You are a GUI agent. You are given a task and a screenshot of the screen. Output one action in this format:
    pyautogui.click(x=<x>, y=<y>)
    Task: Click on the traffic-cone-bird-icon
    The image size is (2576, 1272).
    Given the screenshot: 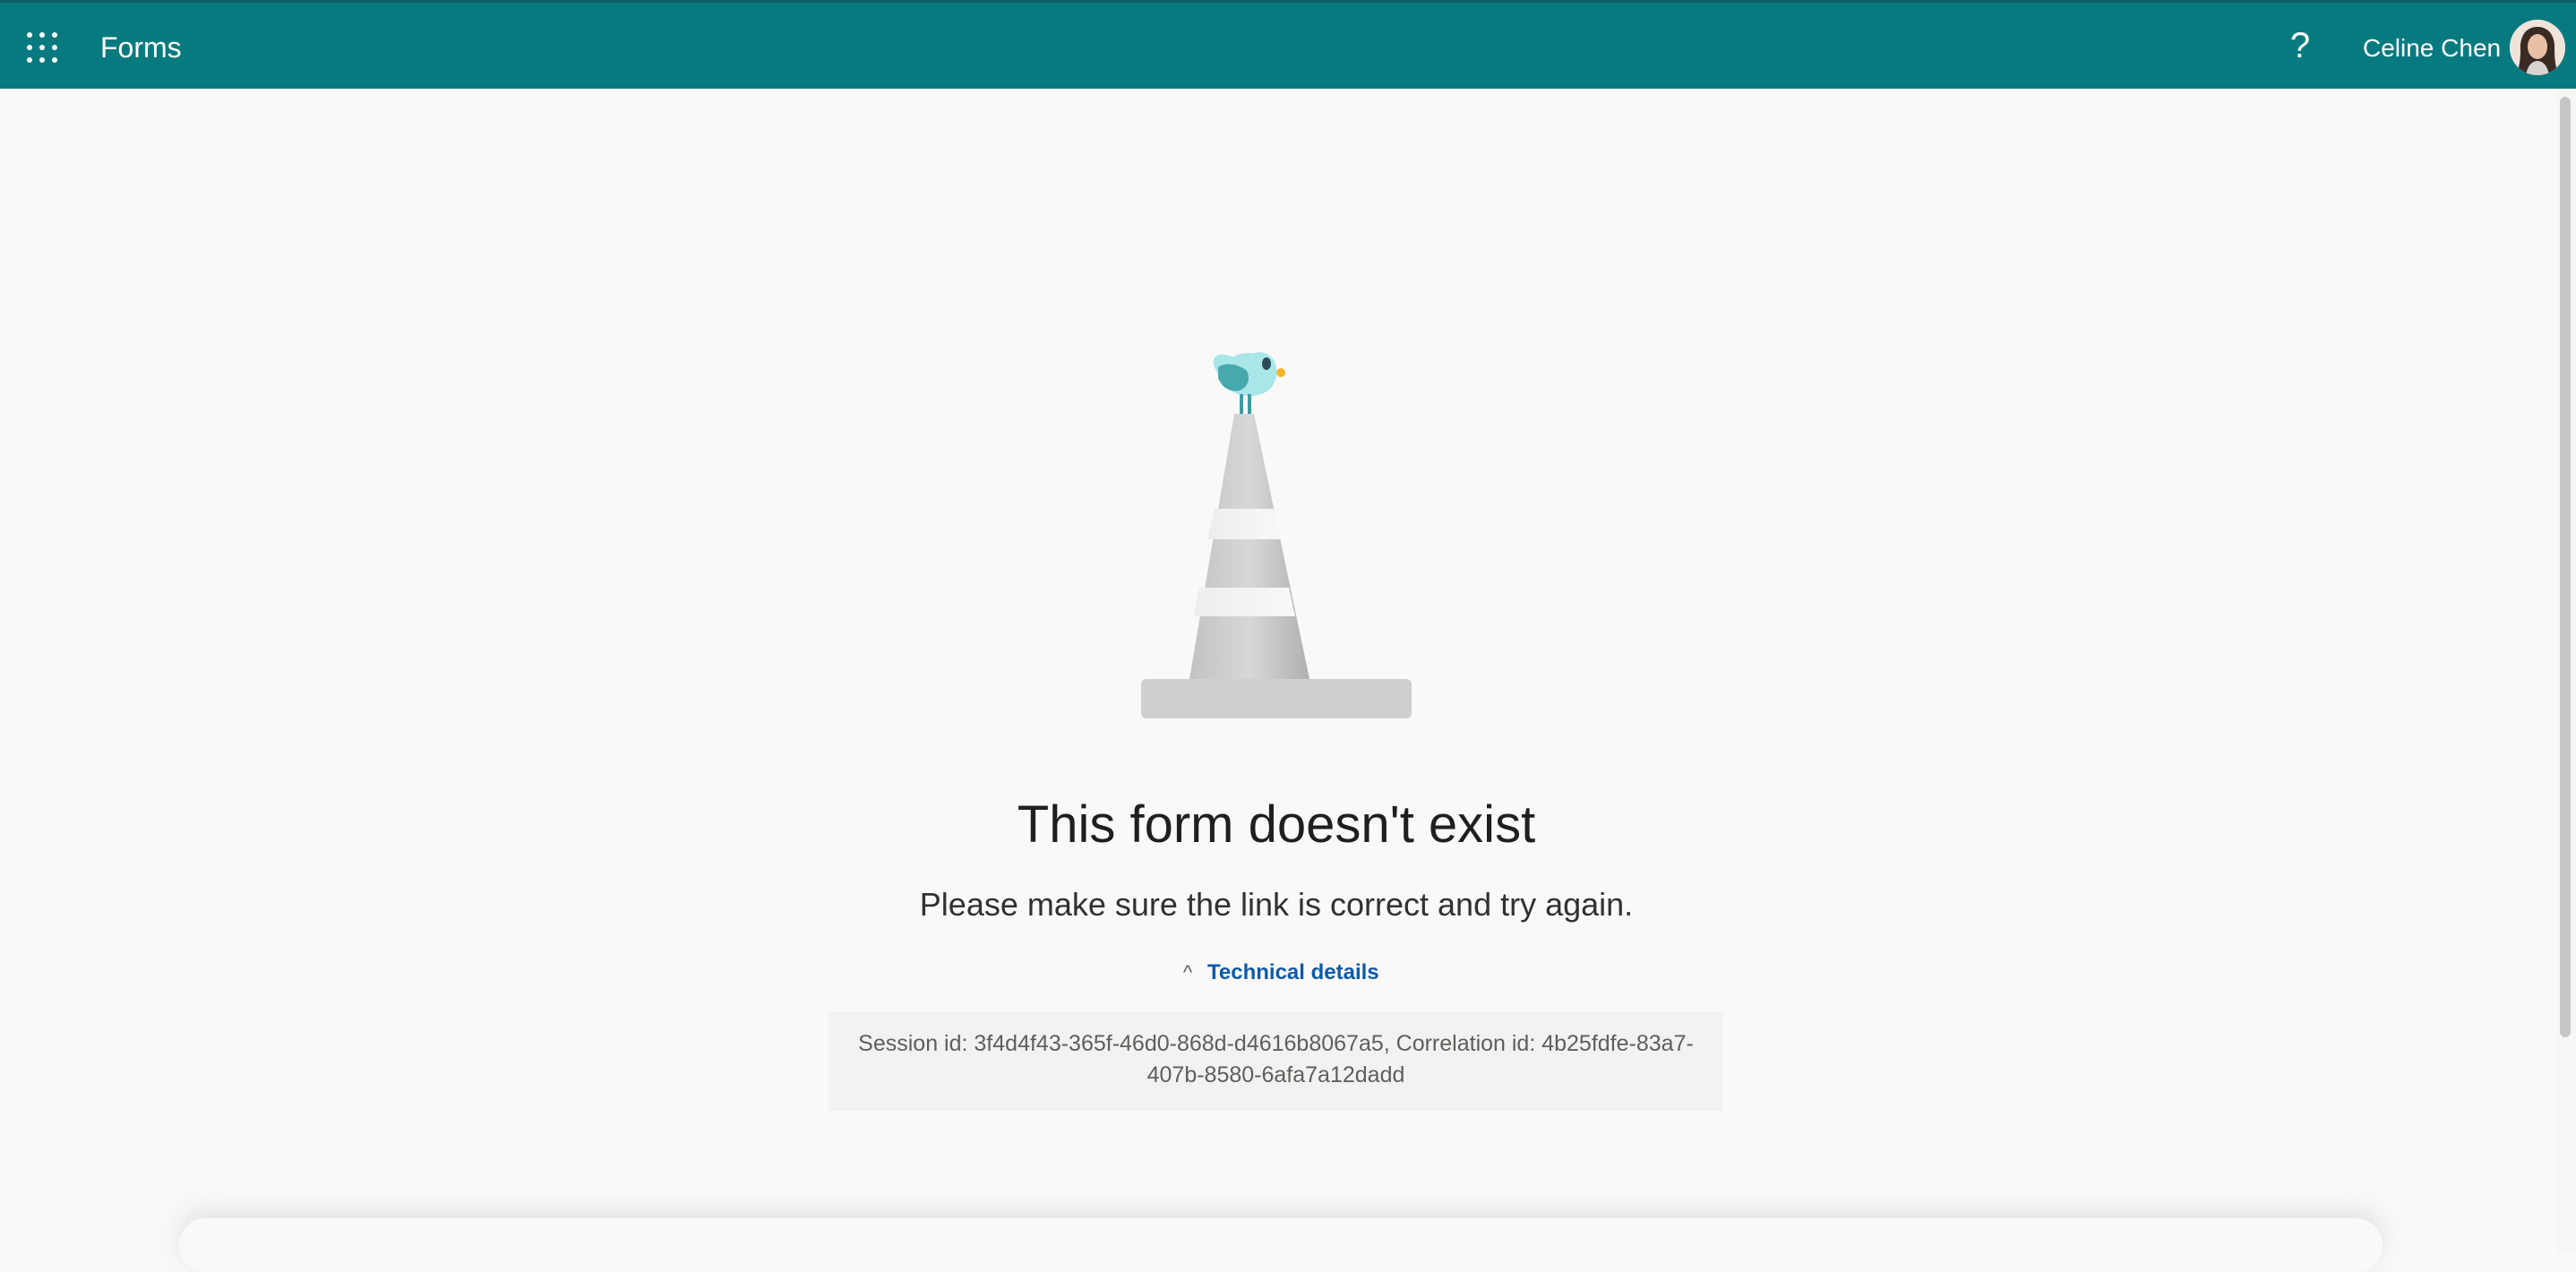 What is the action you would take?
    pyautogui.click(x=1276, y=535)
    